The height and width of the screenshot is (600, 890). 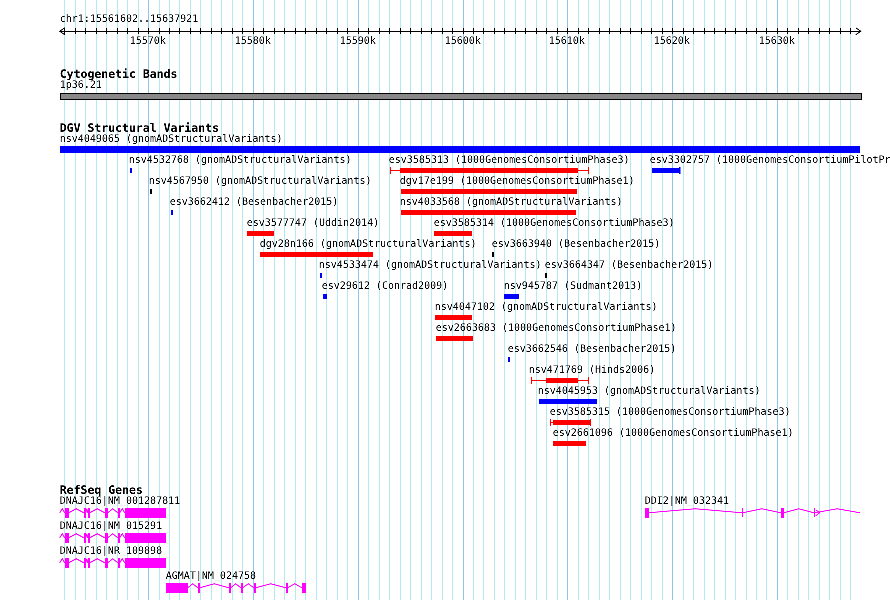 What do you see at coordinates (129, 20) in the screenshot?
I see `location-label: chr1:15561602..15637921` at bounding box center [129, 20].